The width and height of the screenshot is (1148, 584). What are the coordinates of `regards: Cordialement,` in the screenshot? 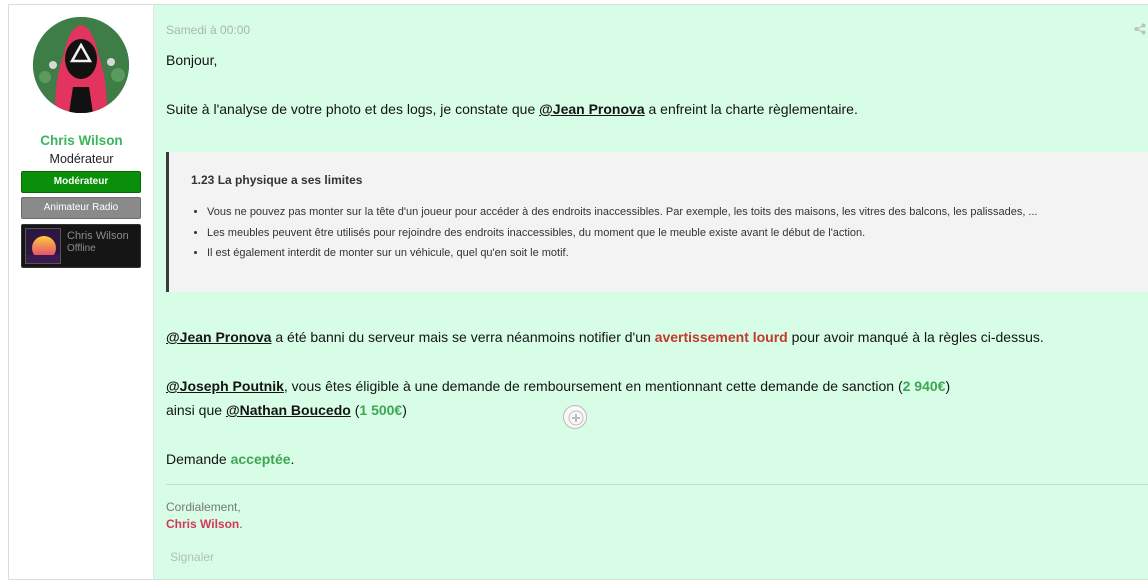 It's located at (203, 507).